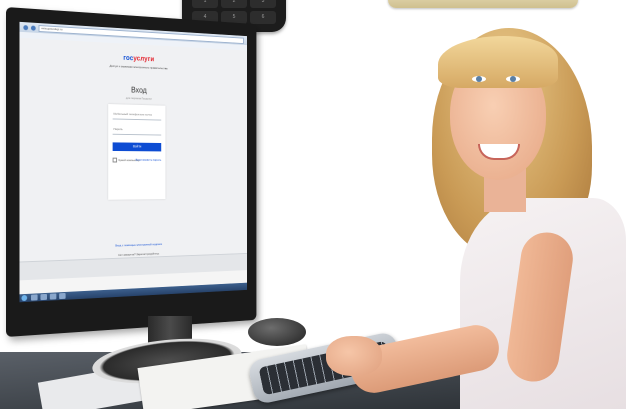  What do you see at coordinates (205, 4) in the screenshot?
I see `phone-key: 1` at bounding box center [205, 4].